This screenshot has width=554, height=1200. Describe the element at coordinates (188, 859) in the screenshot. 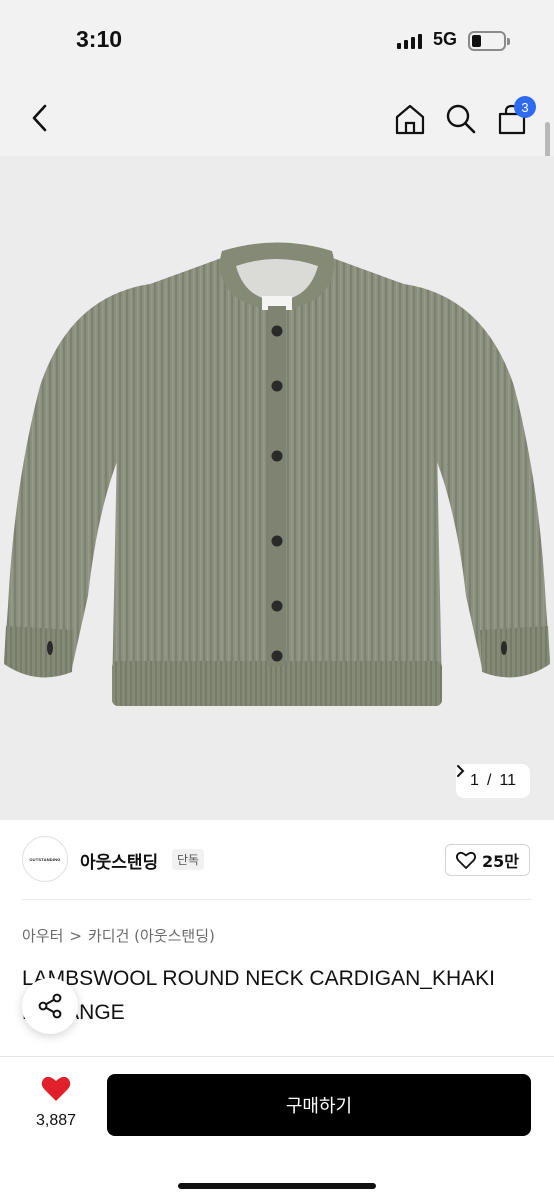

I see `exclusive-badge: 단독` at that location.